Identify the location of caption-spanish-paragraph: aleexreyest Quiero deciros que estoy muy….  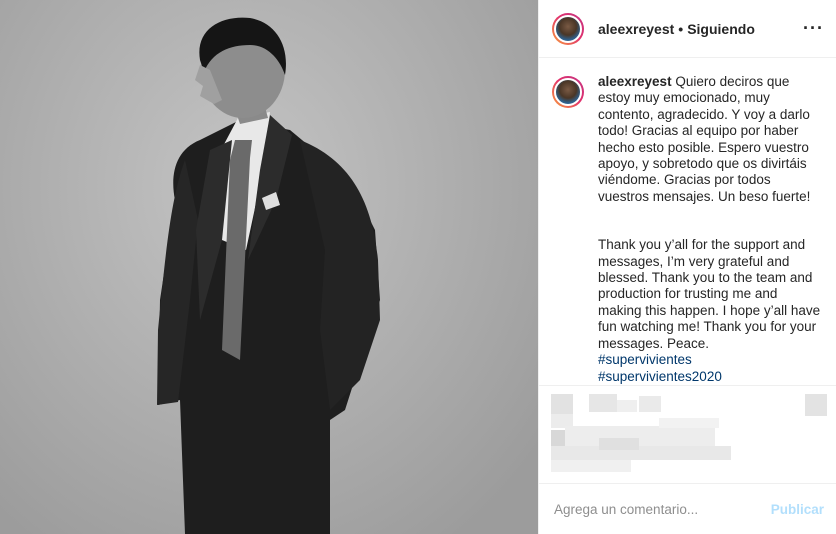
(711, 139).